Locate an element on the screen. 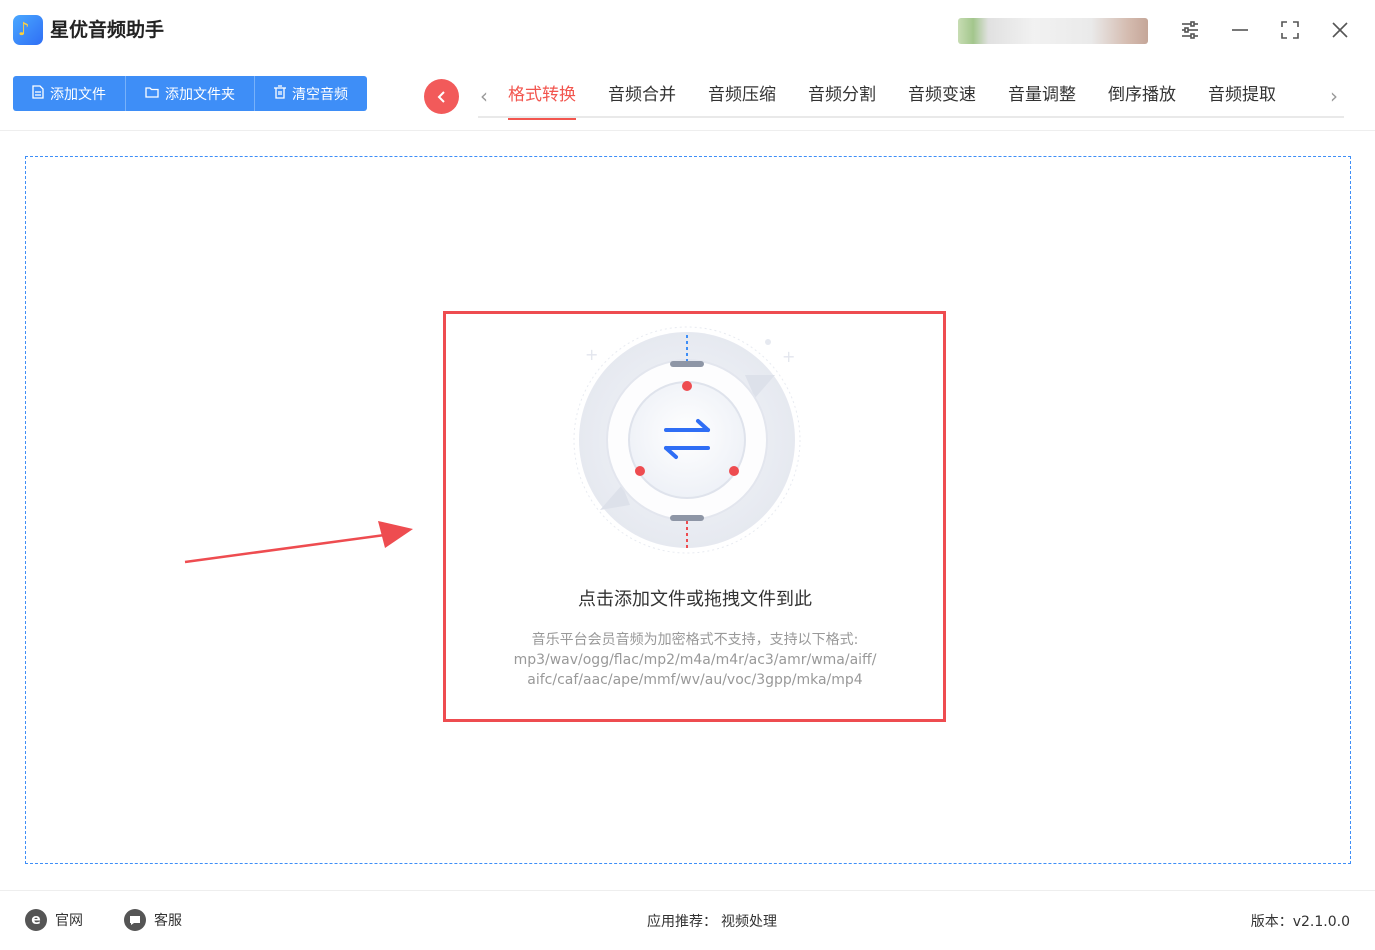 The height and width of the screenshot is (950, 1375). main-toolbar: 添加文件 添加文件夹 清空音频 is located at coordinates (190, 93).